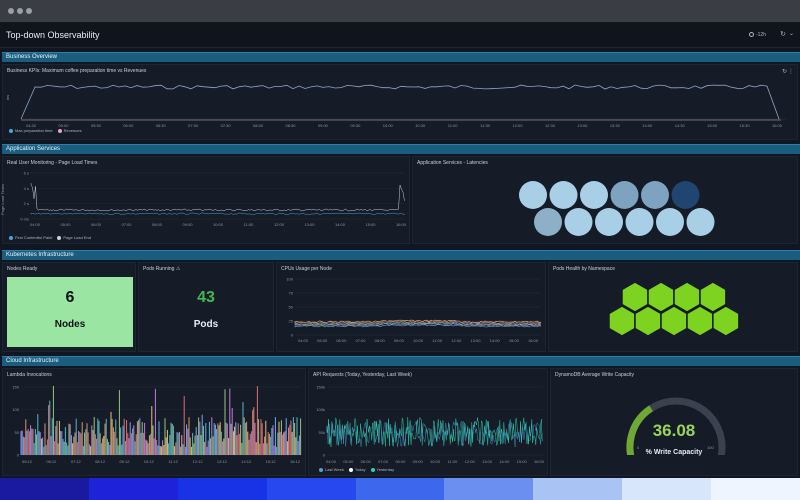 The height and width of the screenshot is (500, 800). I want to click on x-tick-label: 04:00, so click(331, 461).